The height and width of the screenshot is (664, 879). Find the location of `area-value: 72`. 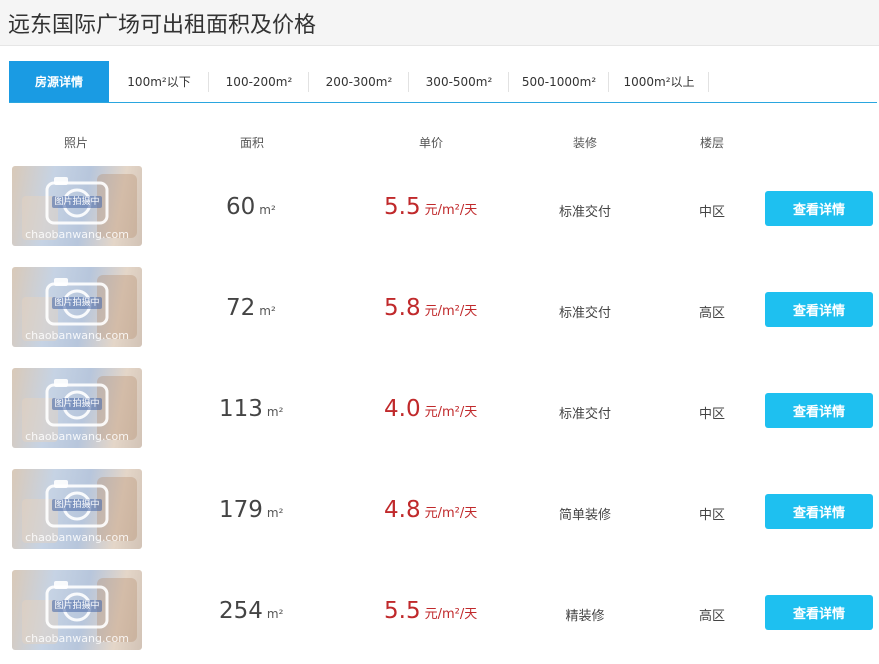

area-value: 72 is located at coordinates (241, 308).